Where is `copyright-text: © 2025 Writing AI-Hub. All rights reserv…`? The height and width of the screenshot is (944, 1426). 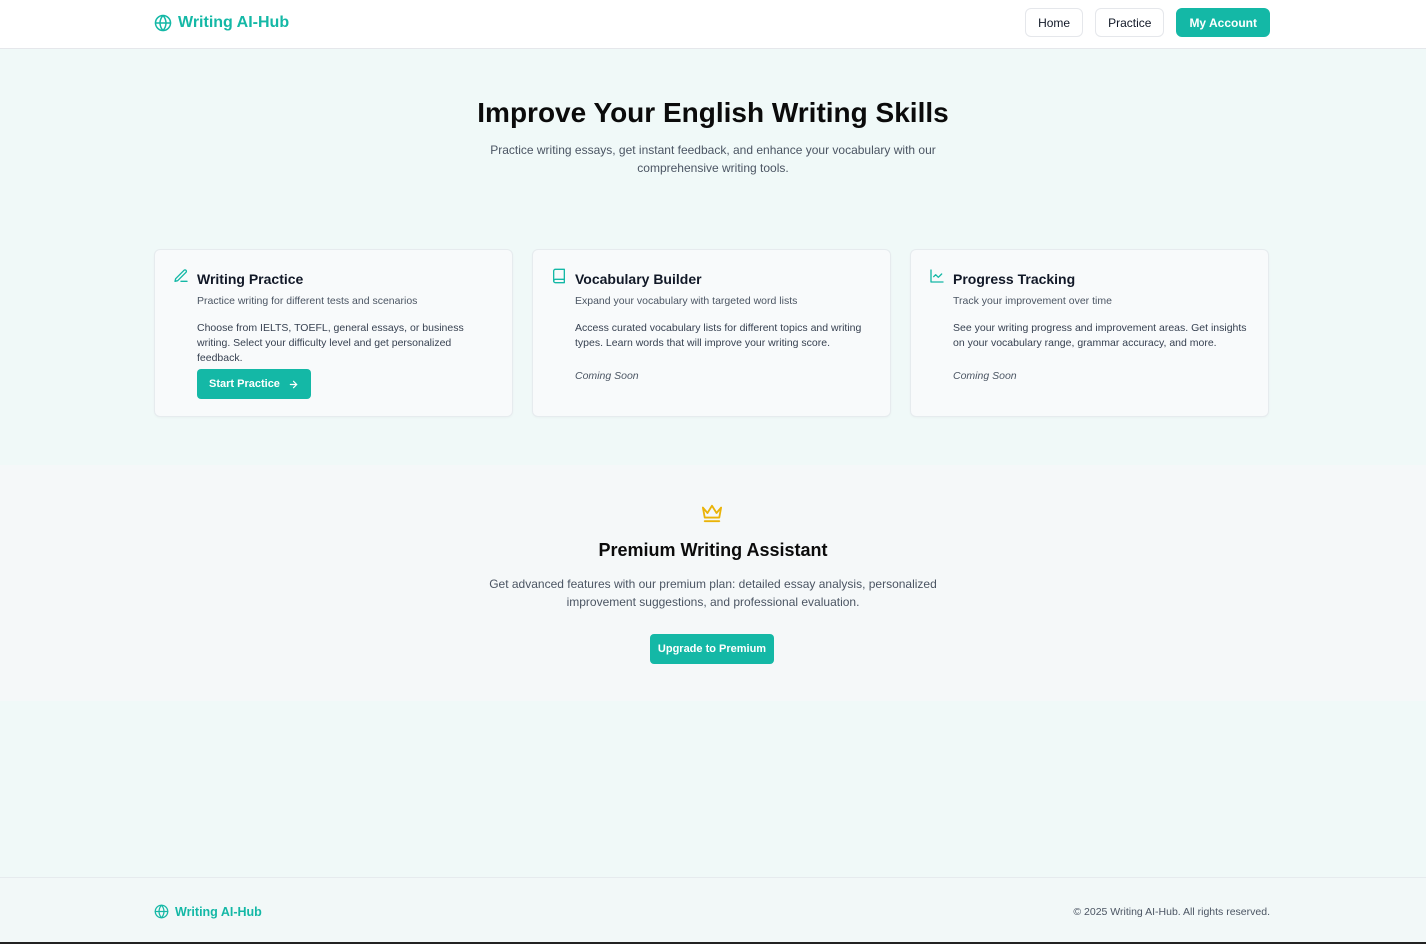 copyright-text: © 2025 Writing AI-Hub. All rights reserv… is located at coordinates (1171, 912).